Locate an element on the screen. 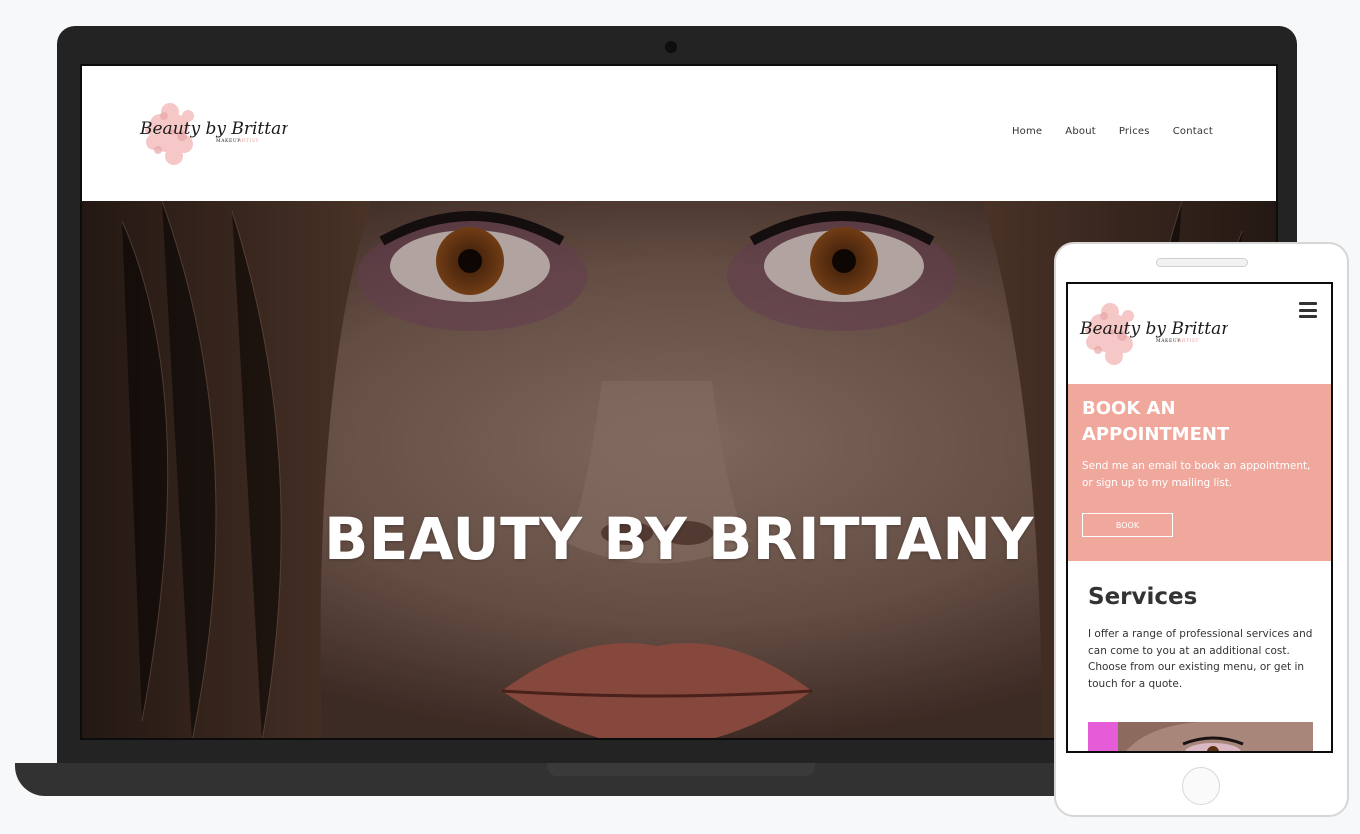 This screenshot has height=834, width=1360. mobile-logo-subtitle-artist: ARTIST is located at coordinates (1188, 341).